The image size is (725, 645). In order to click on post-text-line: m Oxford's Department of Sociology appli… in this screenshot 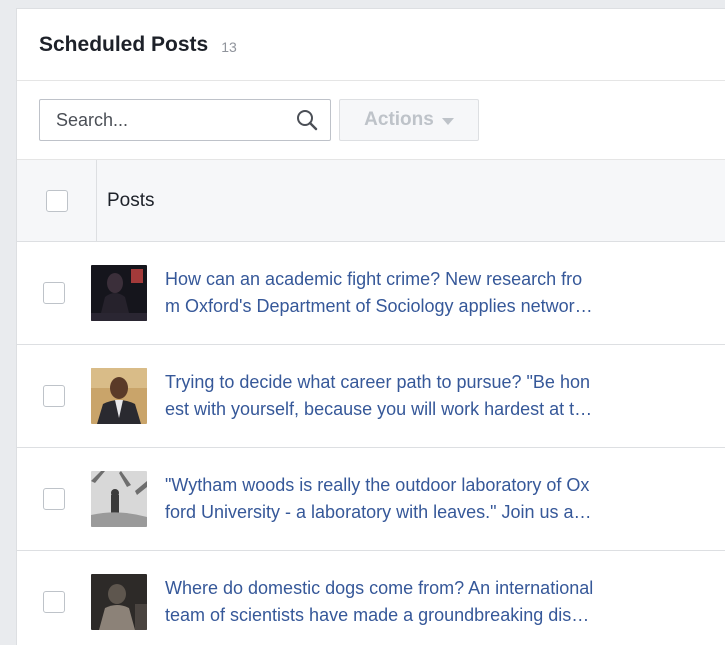, I will do `click(379, 306)`.